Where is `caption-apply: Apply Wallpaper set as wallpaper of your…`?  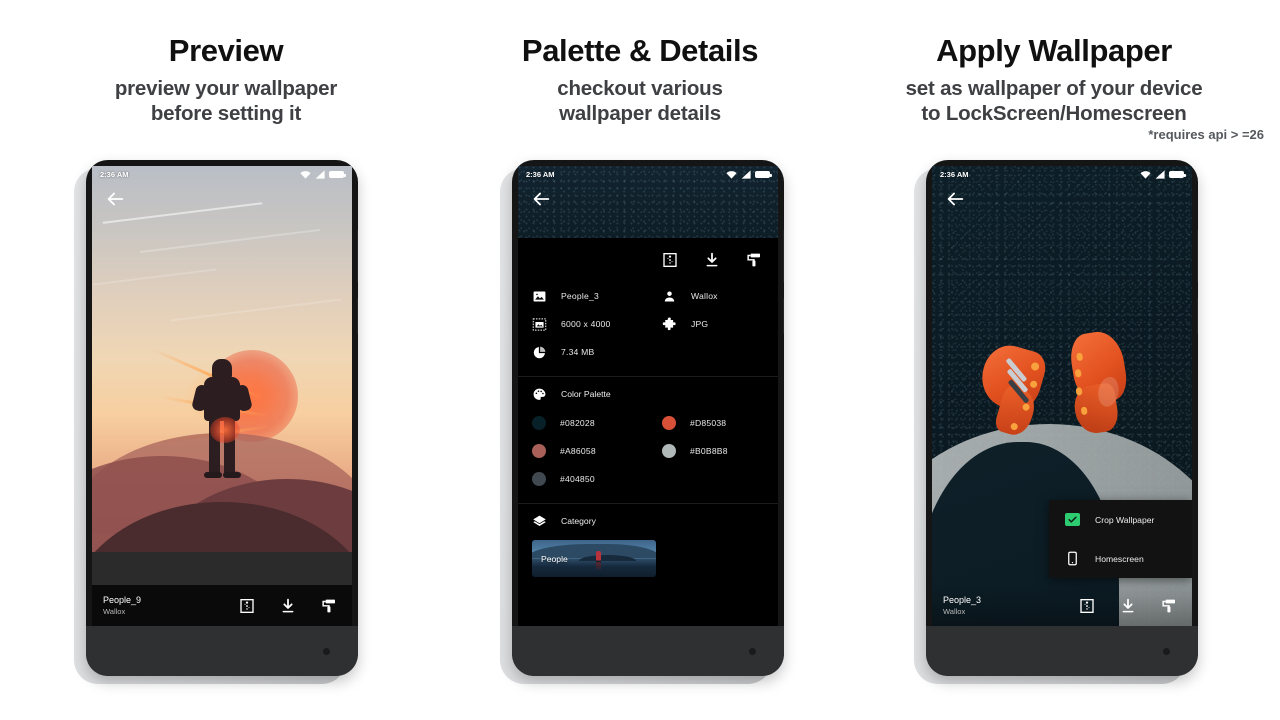
caption-apply: Apply Wallpaper set as wallpaper of your… is located at coordinates (1054, 87).